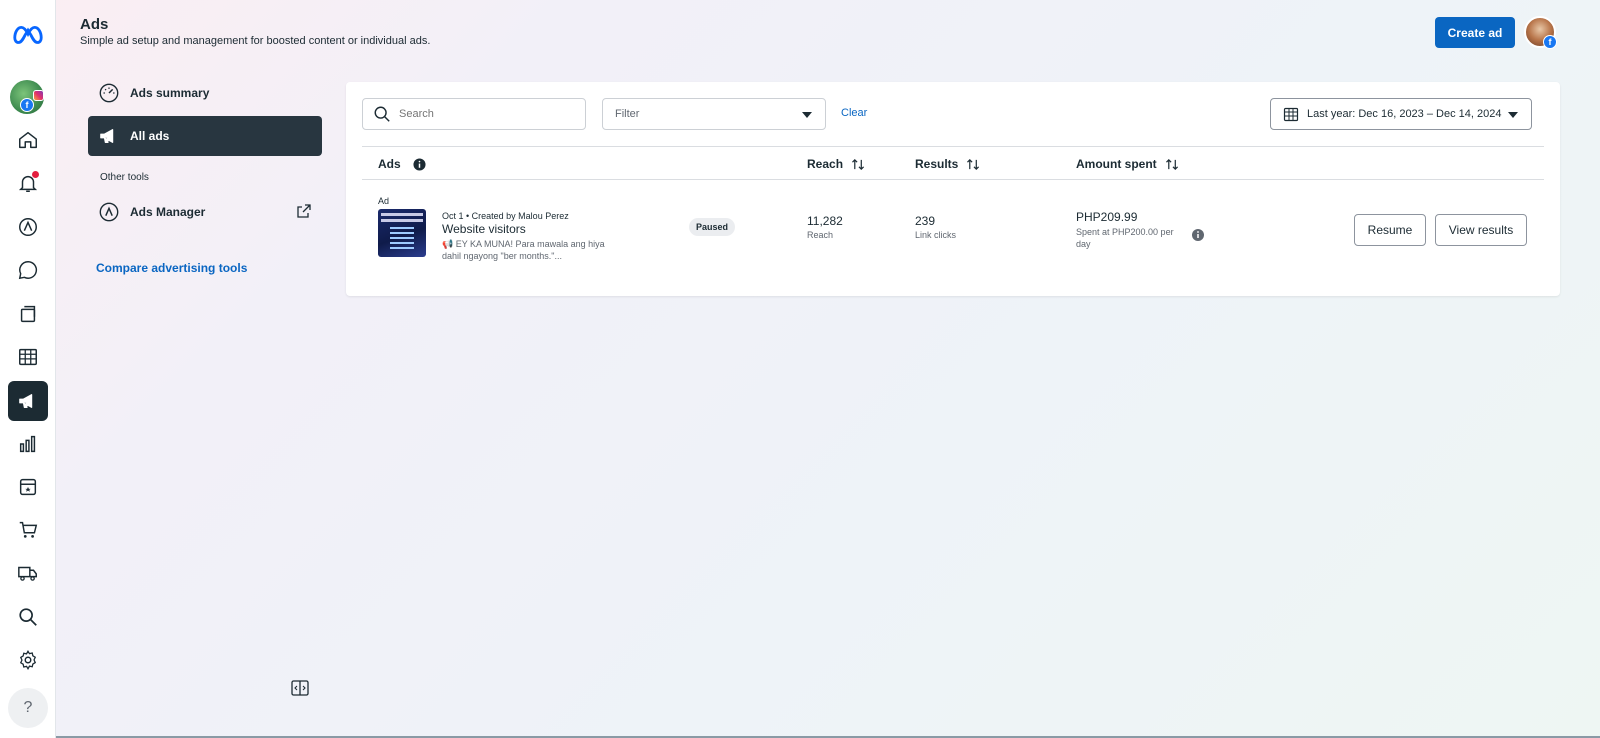  What do you see at coordinates (1404, 114) in the screenshot?
I see `date-range-label: Last year: Dec 16, 2023 – Dec 14, 2024` at bounding box center [1404, 114].